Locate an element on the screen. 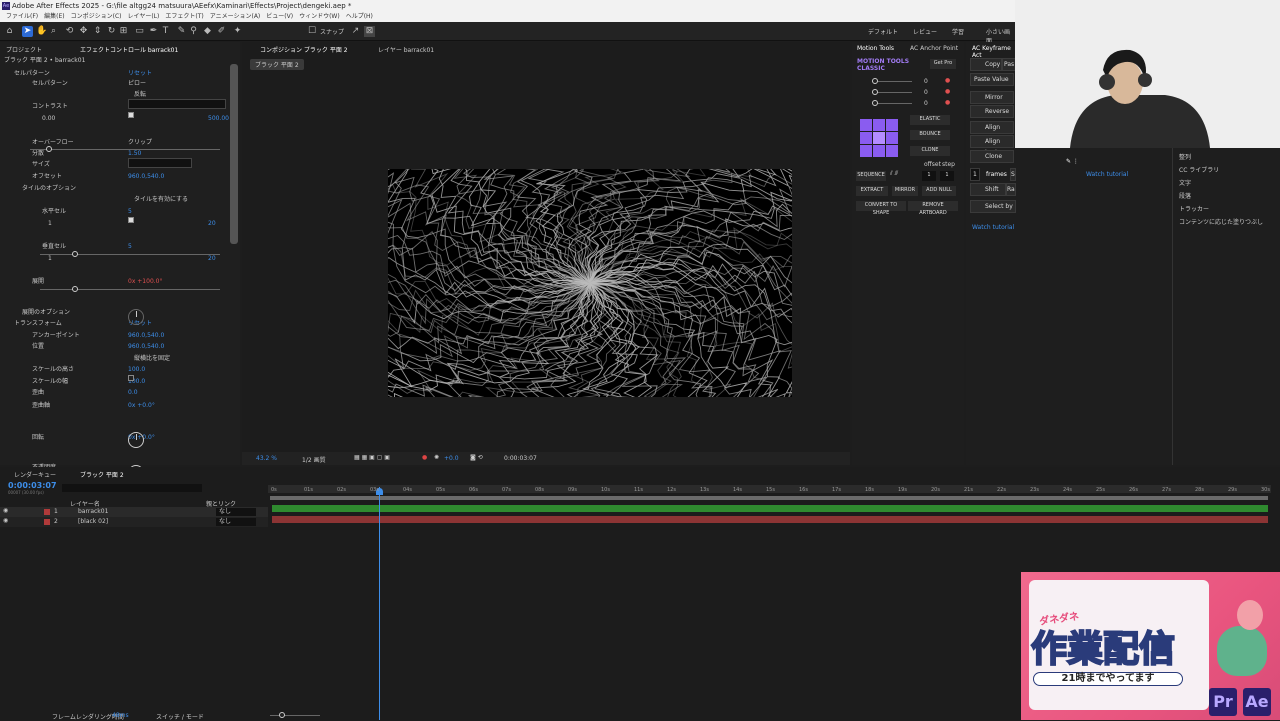 The image size is (1280, 721). effect-row: アンカーポイント 960.0,540.0 is located at coordinates (115, 336).